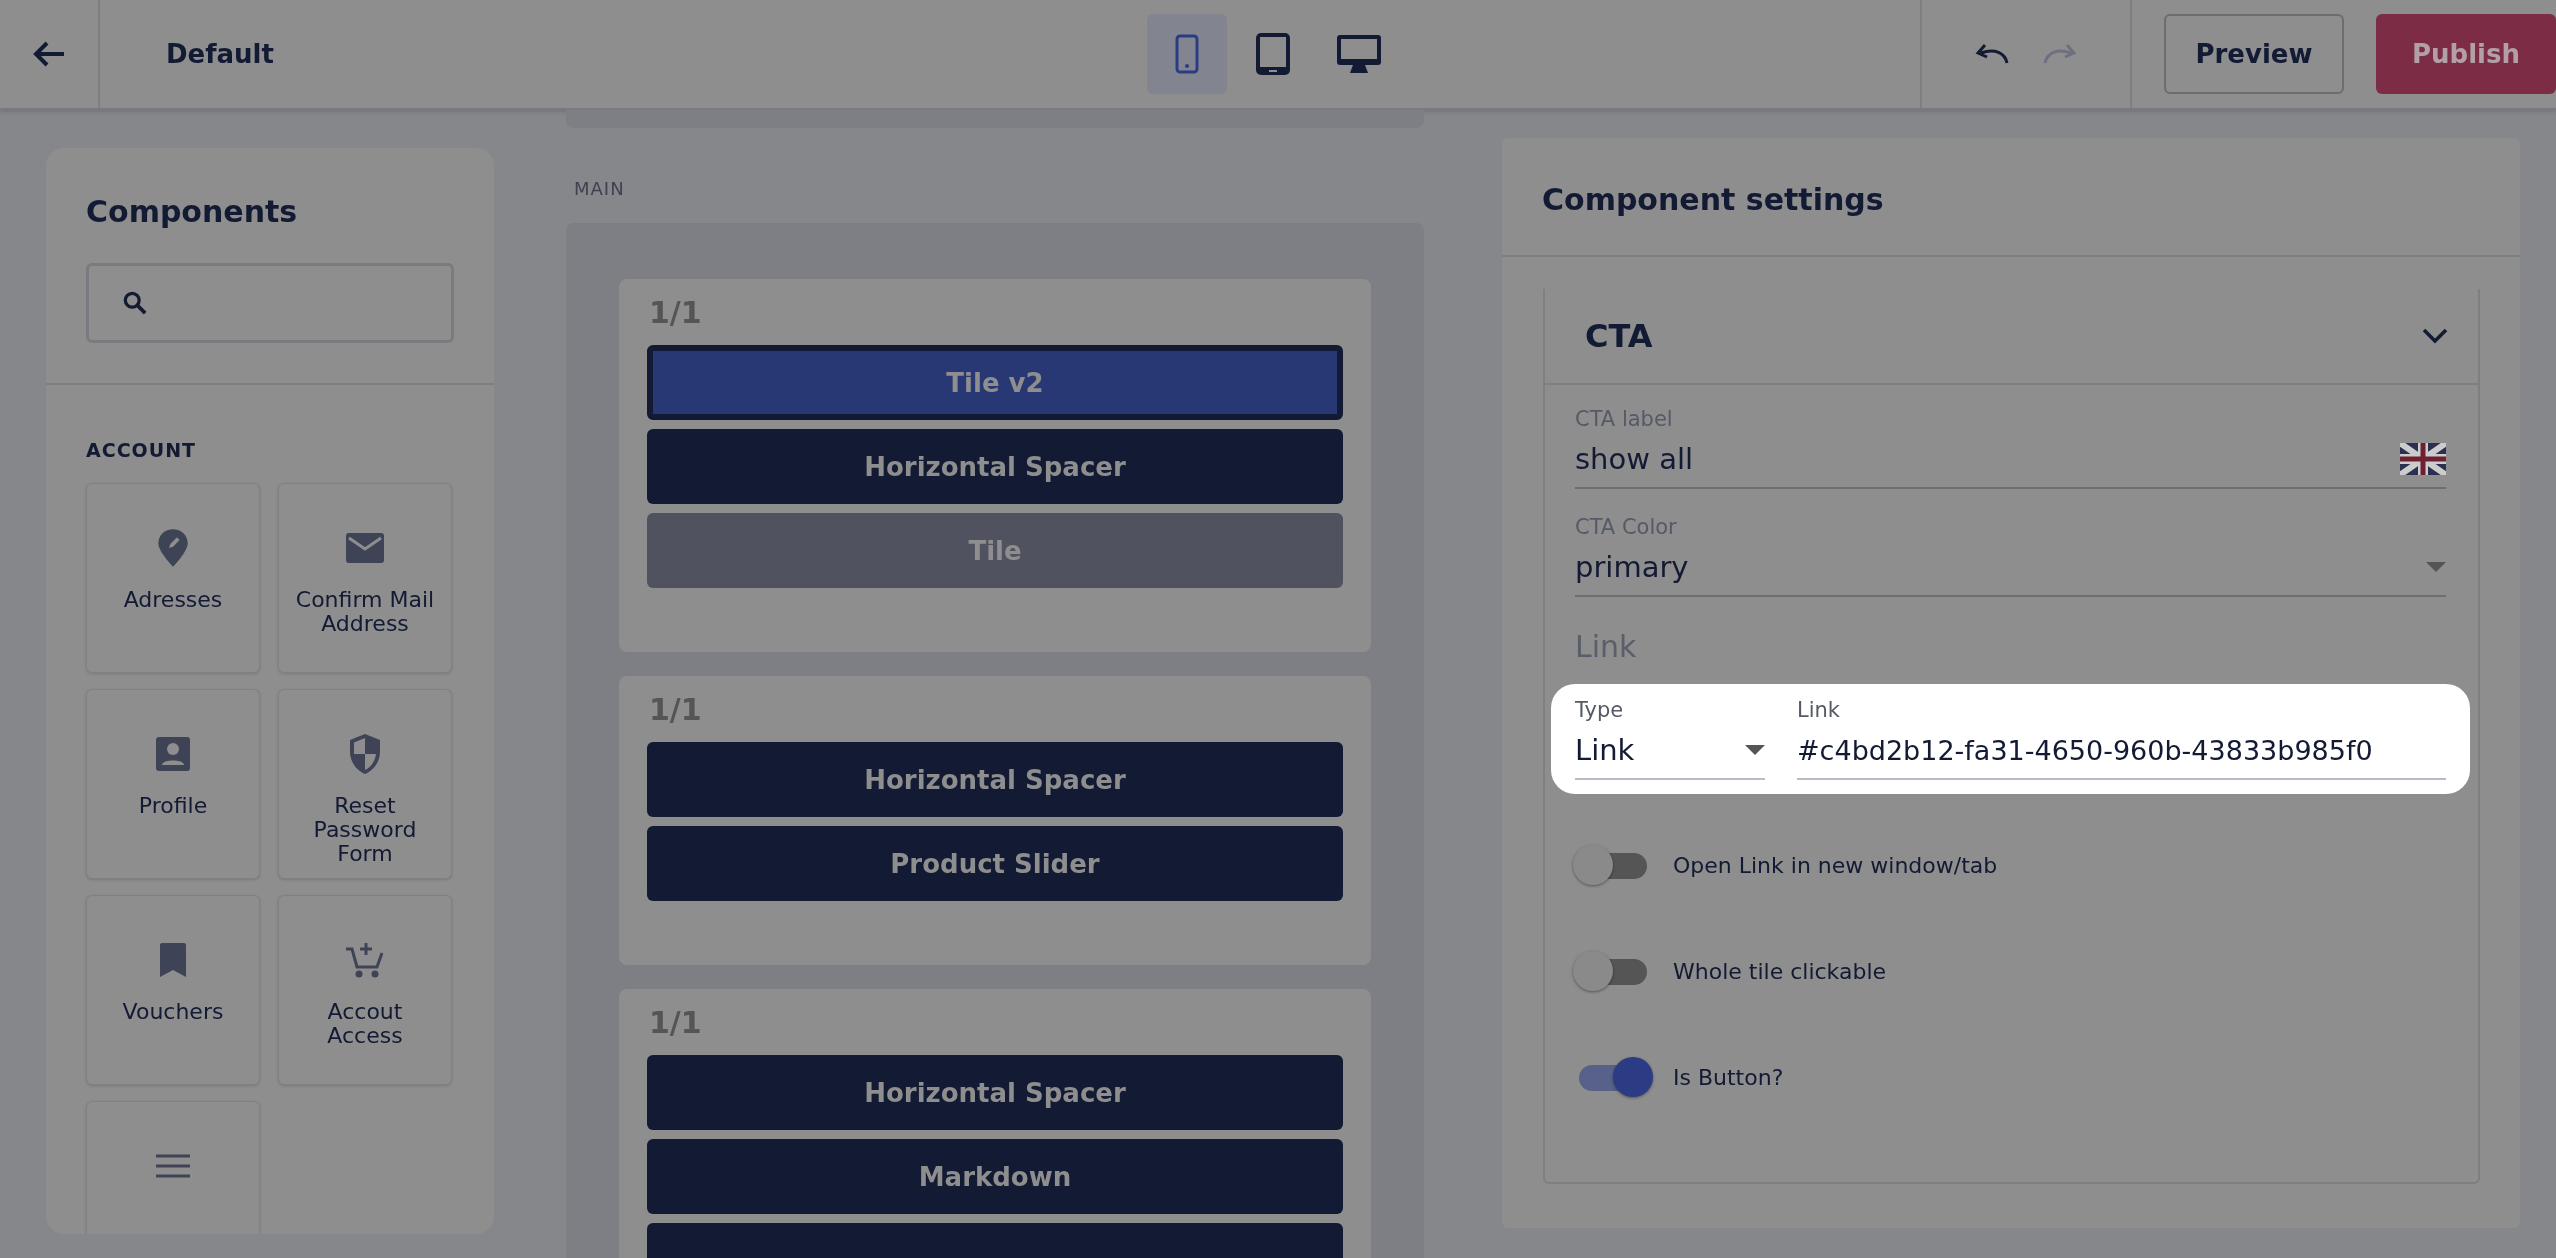  I want to click on component-tile: Vouchers, so click(173, 990).